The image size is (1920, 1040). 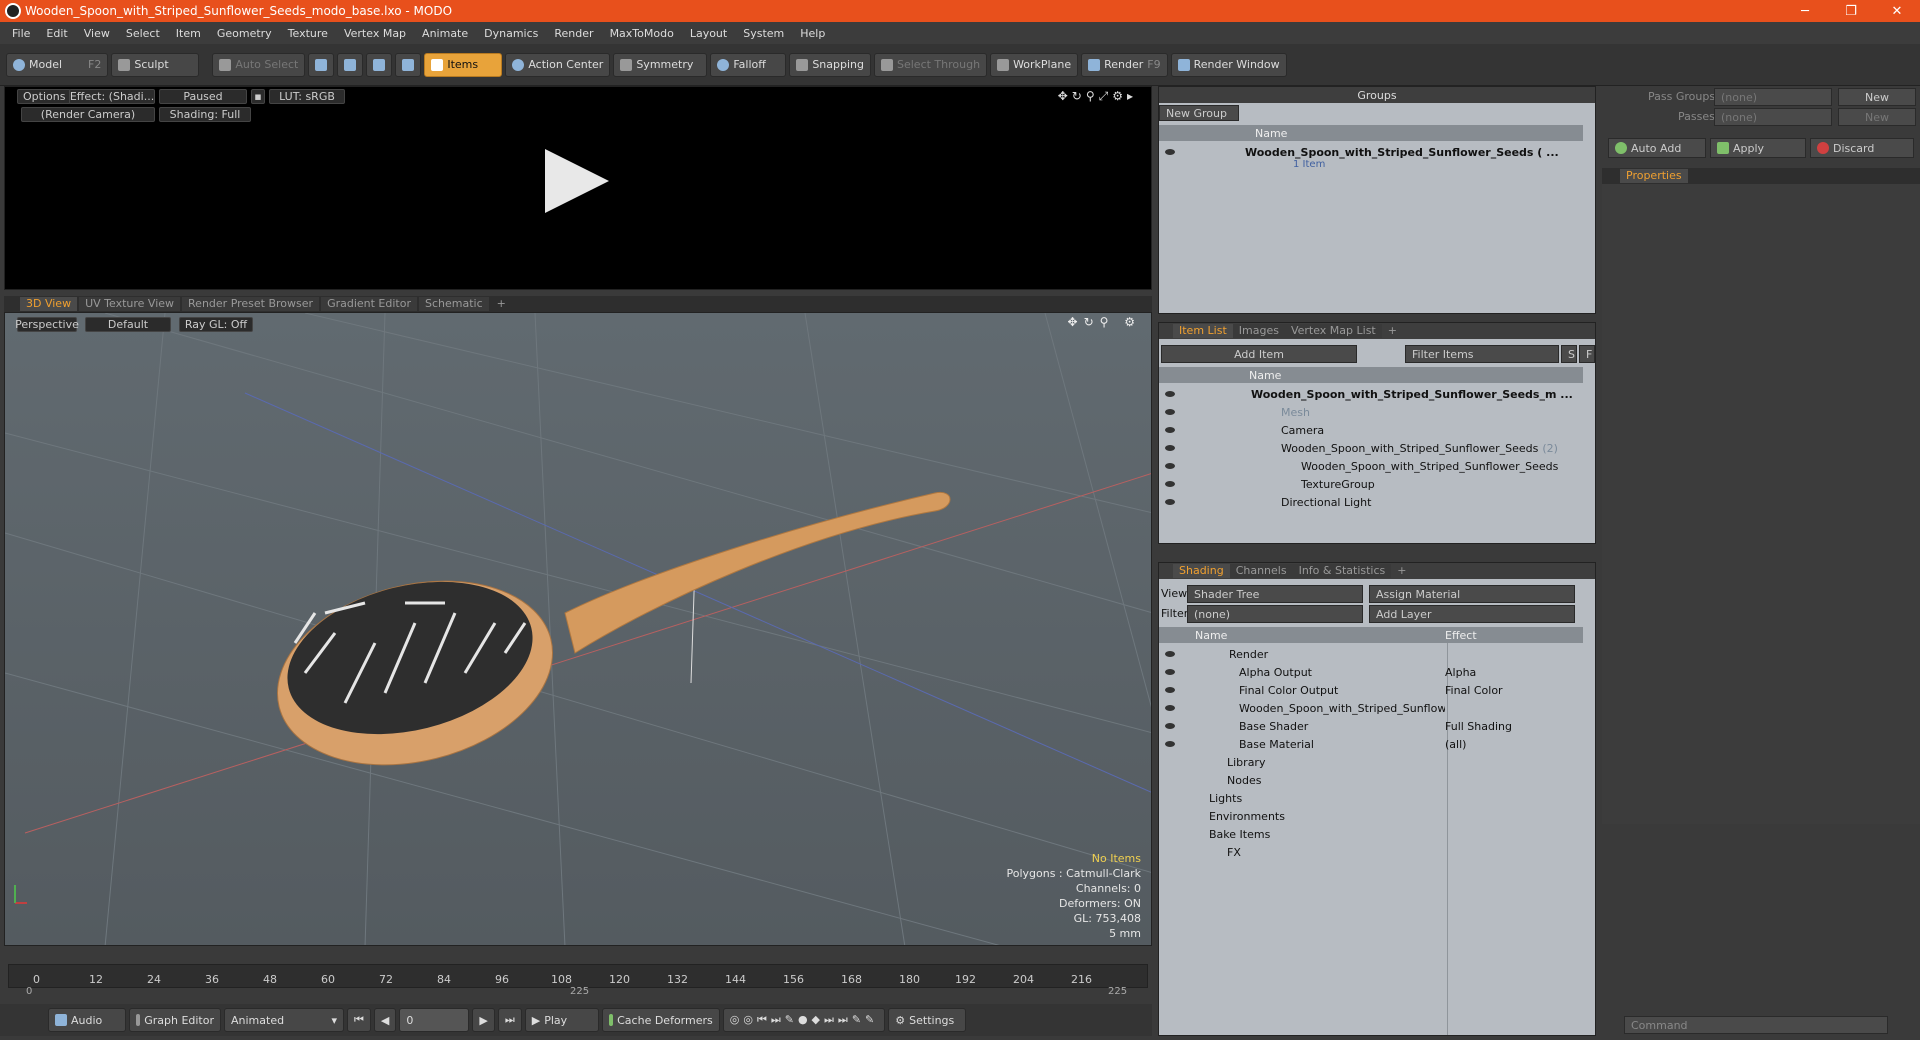 I want to click on shader-row: Library, so click(x=1377, y=762).